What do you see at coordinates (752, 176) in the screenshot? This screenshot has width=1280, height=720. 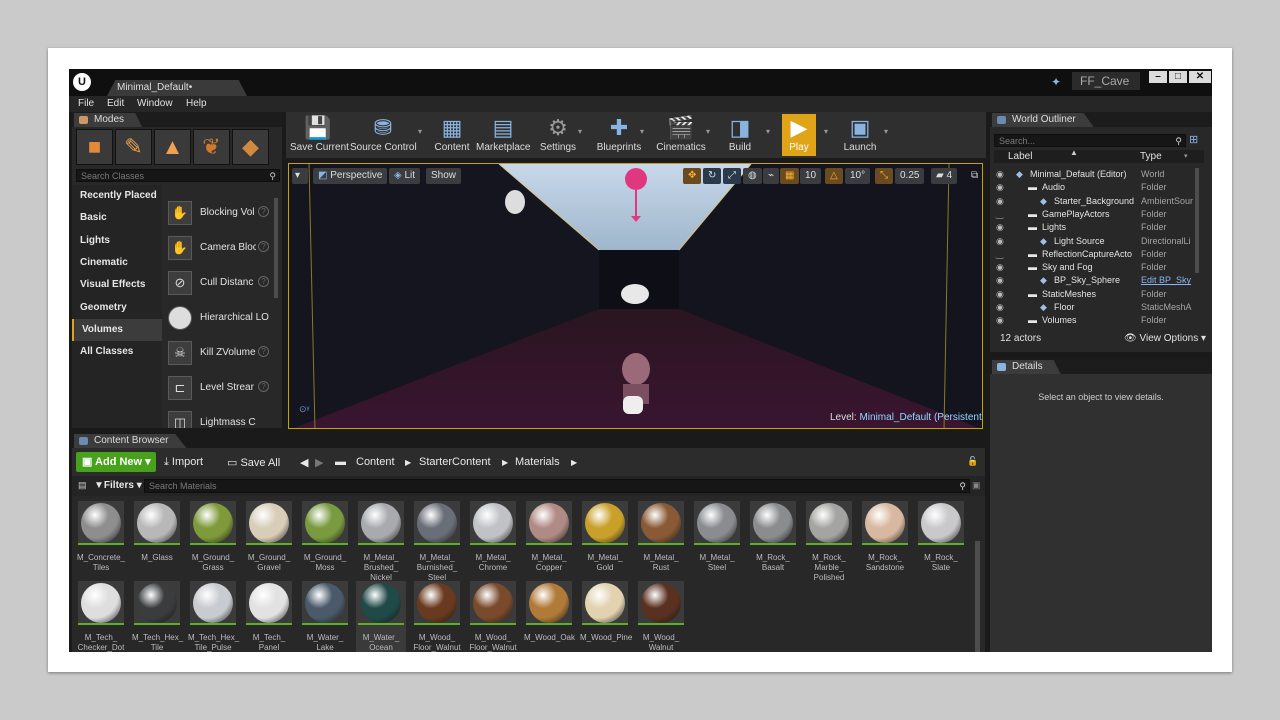 I see `world-local-icon: ◍` at bounding box center [752, 176].